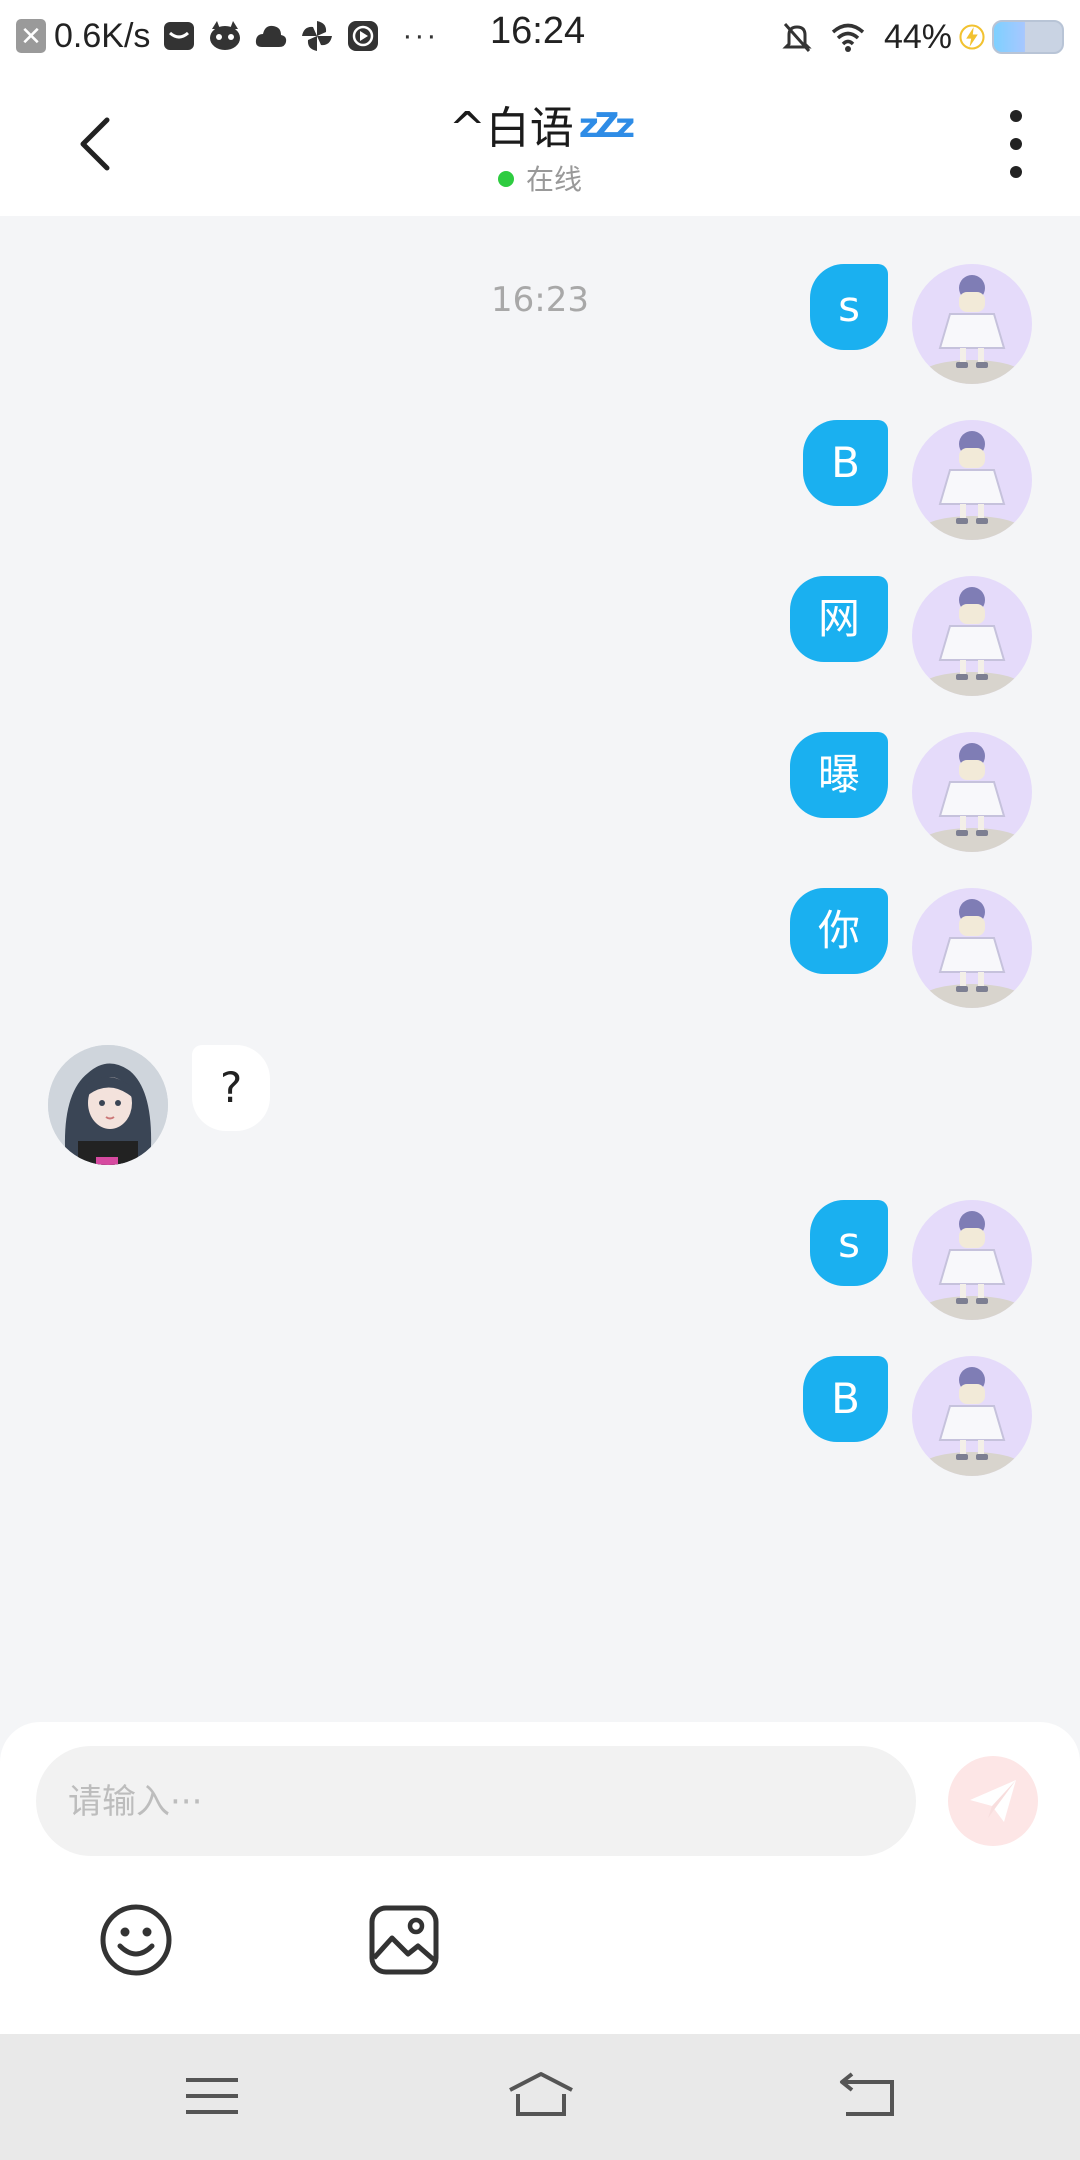 The height and width of the screenshot is (2160, 1080). What do you see at coordinates (838, 619) in the screenshot?
I see `outgoing-message-bubble: 网` at bounding box center [838, 619].